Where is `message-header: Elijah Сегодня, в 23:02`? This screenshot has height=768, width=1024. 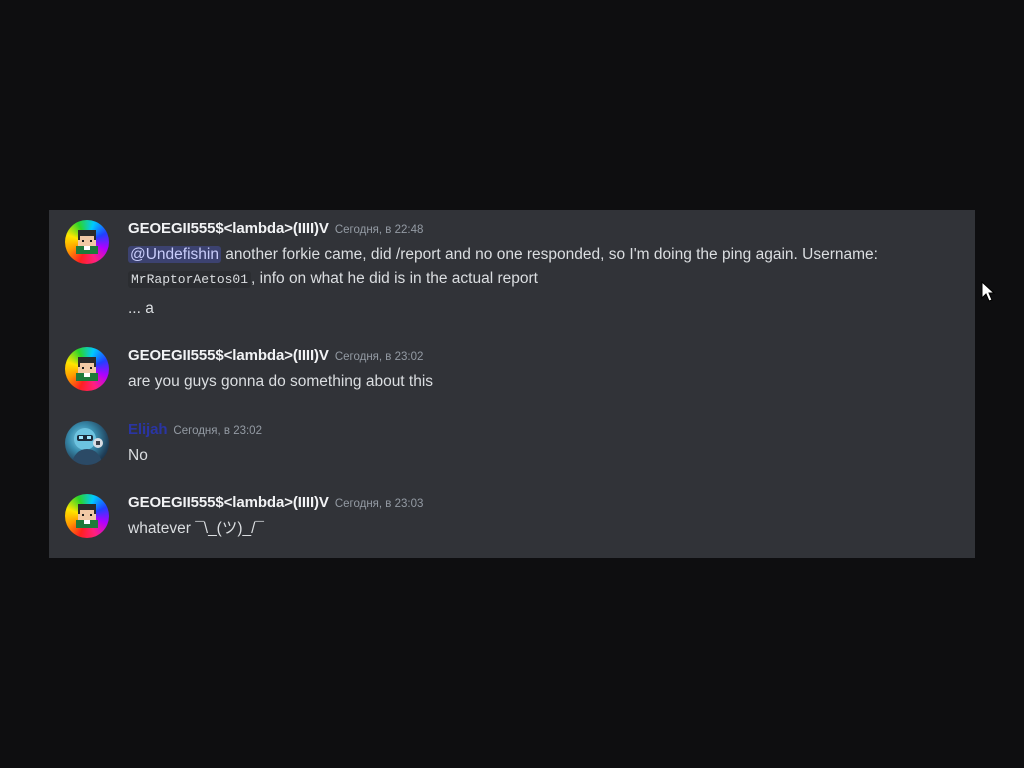
message-header: Elijah Сегодня, в 23:02 is located at coordinates (195, 431).